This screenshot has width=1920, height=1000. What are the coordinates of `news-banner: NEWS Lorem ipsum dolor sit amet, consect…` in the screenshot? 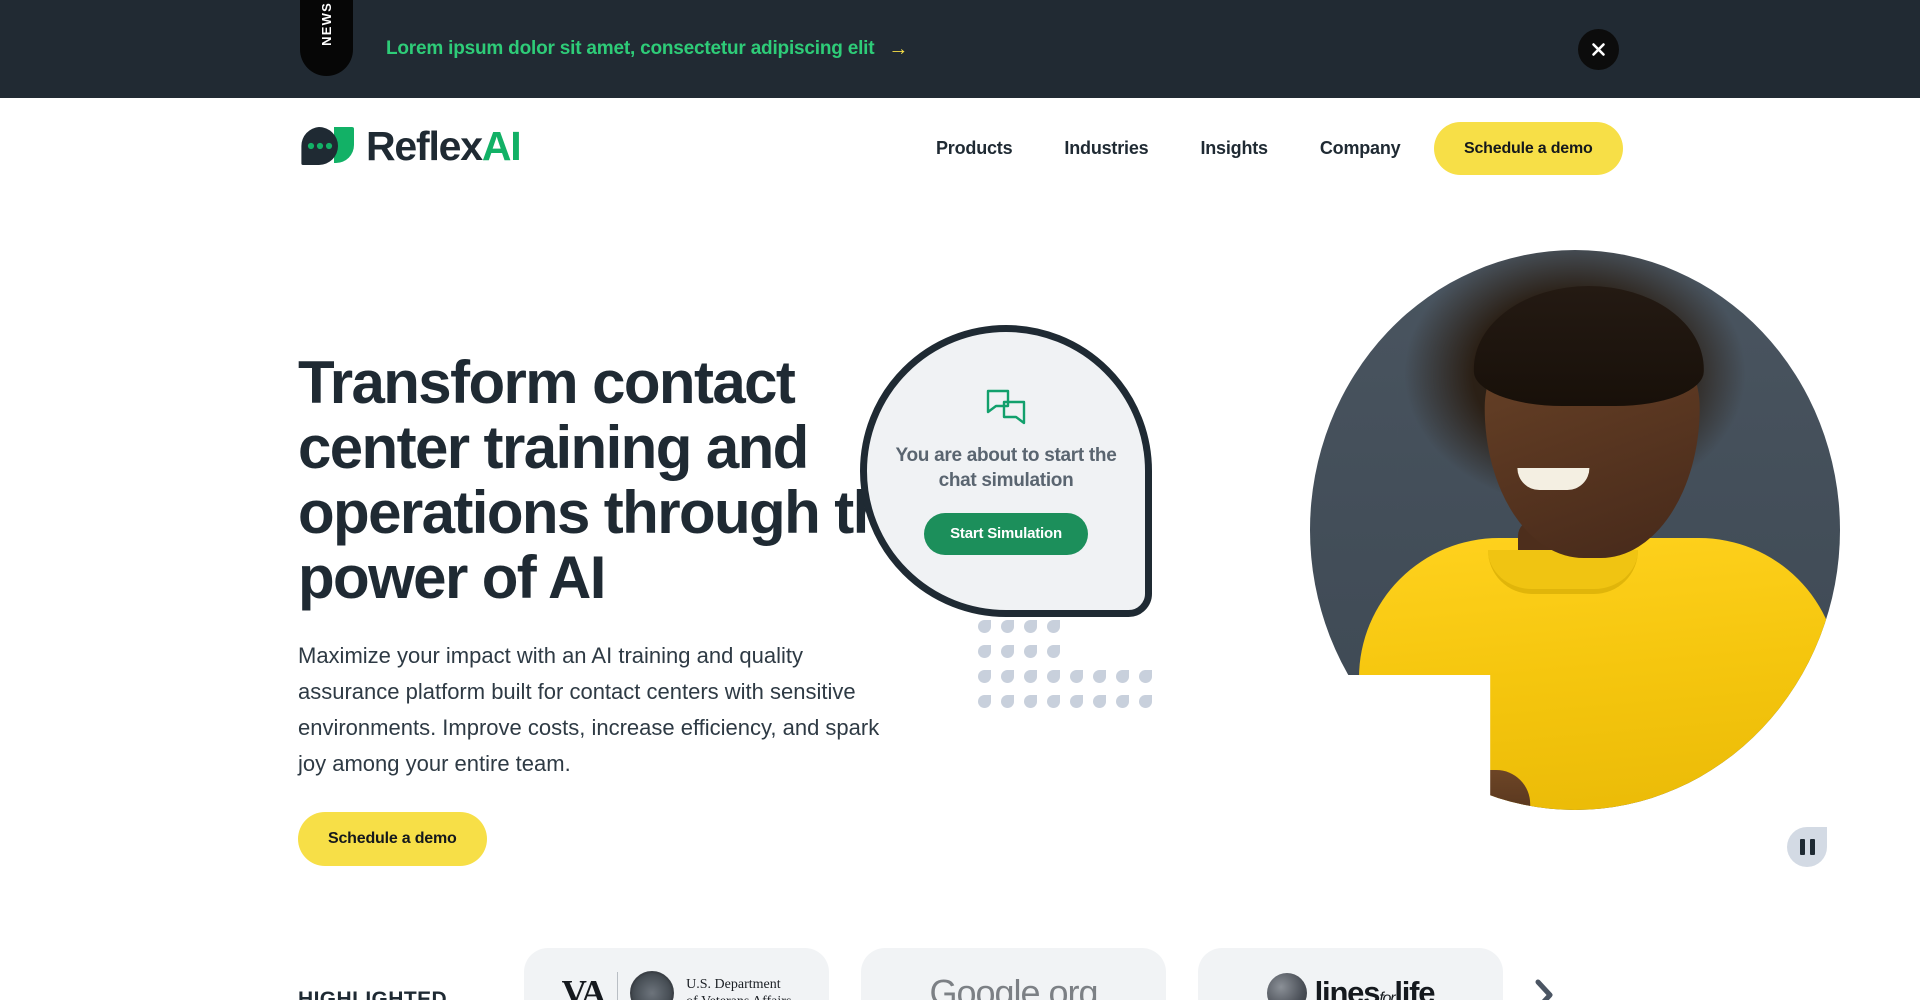 It's located at (960, 49).